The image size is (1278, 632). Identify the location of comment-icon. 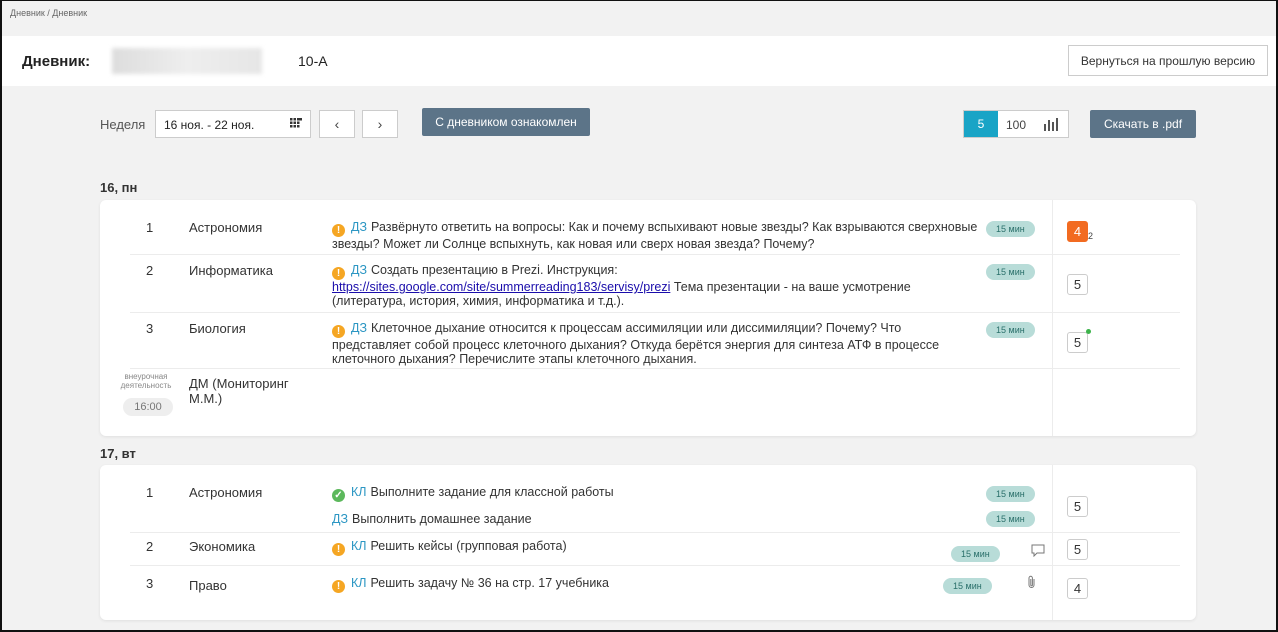
(1038, 550).